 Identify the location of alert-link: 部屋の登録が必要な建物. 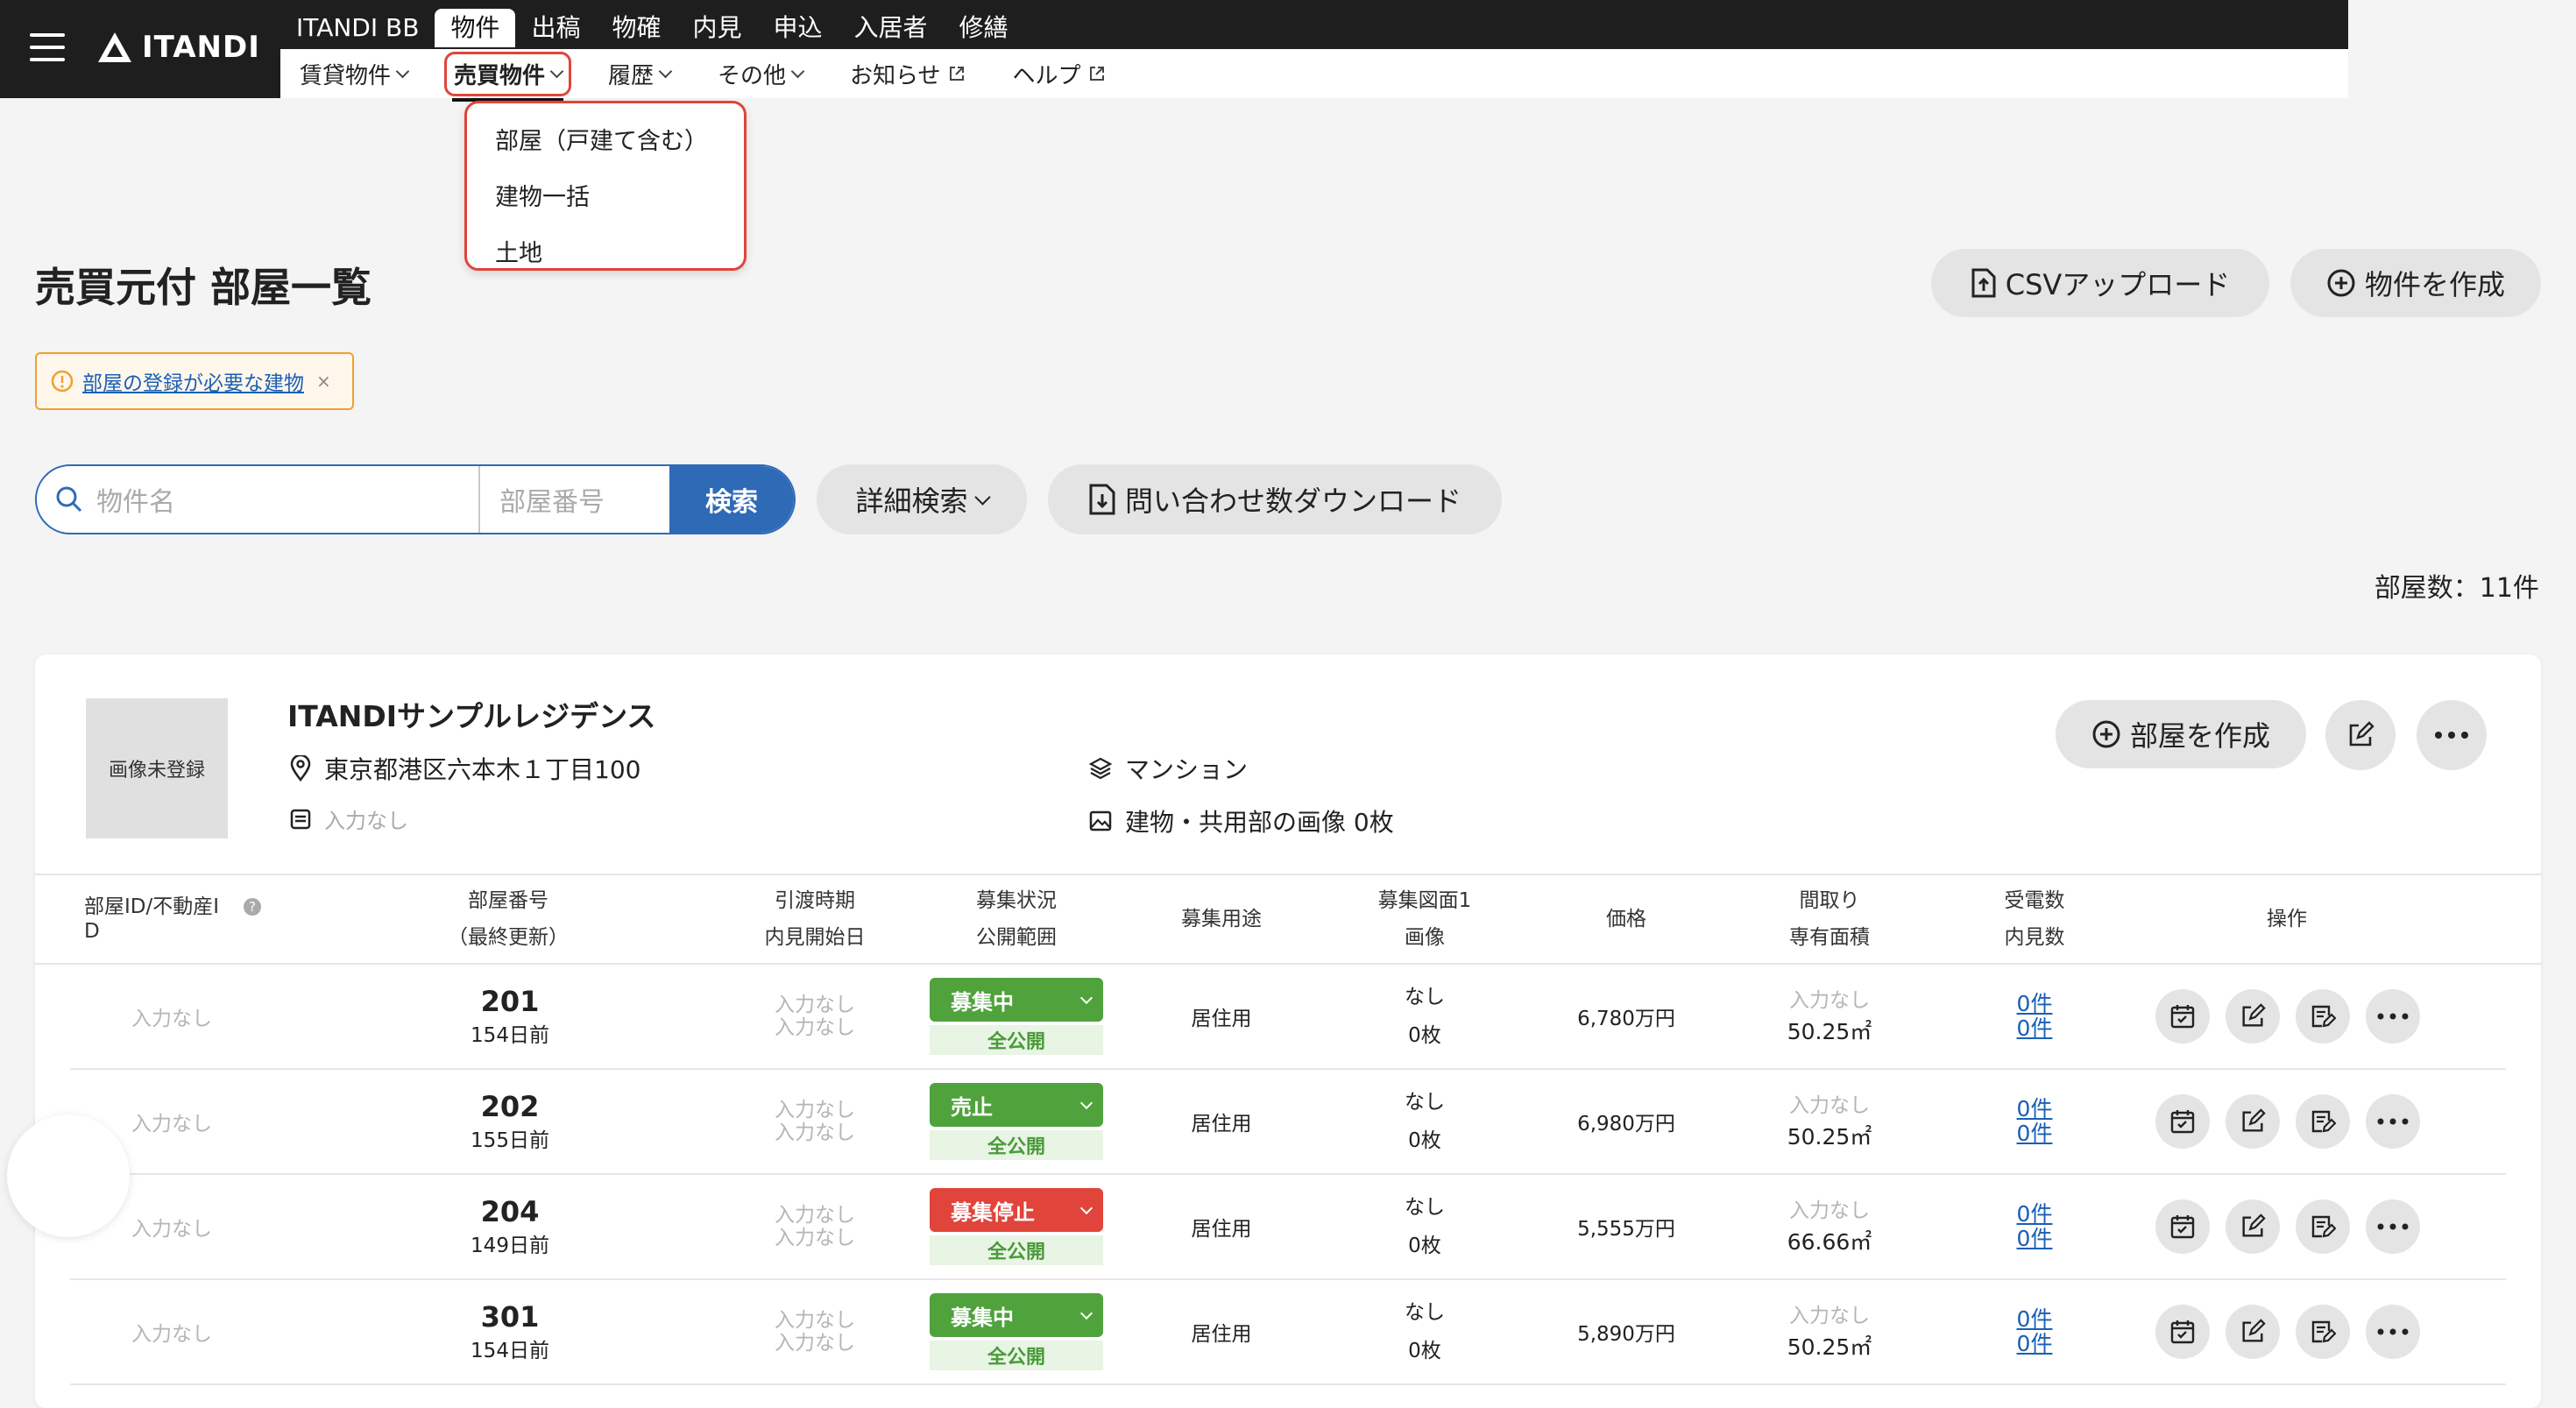
(193, 381).